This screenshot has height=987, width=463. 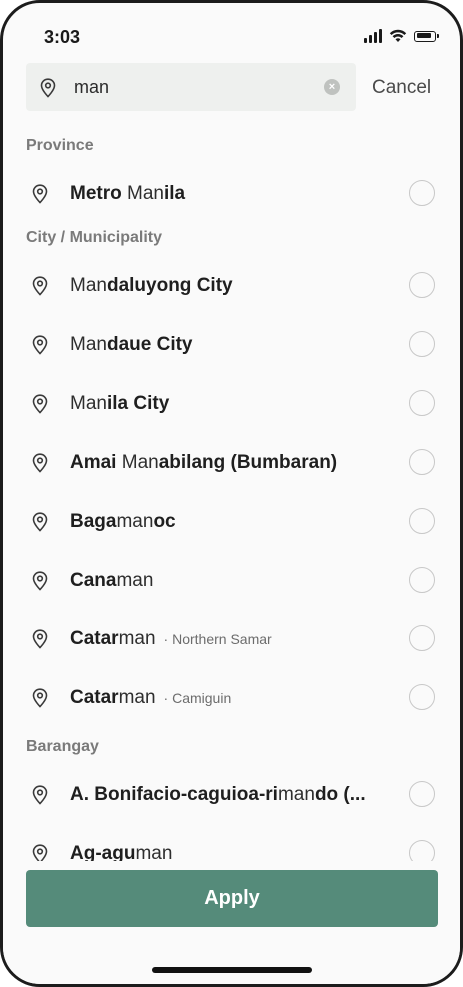 What do you see at coordinates (204, 462) in the screenshot?
I see `list-item-label: Amai Manabilang (Bumbaran)` at bounding box center [204, 462].